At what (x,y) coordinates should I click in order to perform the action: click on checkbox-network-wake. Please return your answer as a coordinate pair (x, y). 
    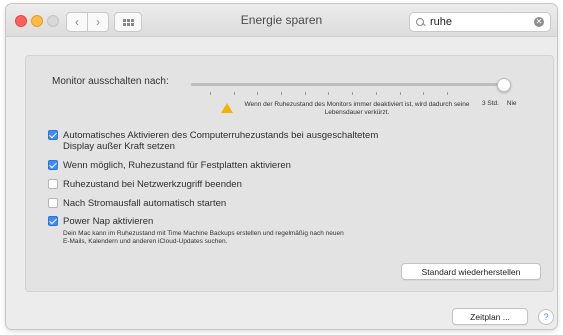
    Looking at the image, I should click on (53, 184).